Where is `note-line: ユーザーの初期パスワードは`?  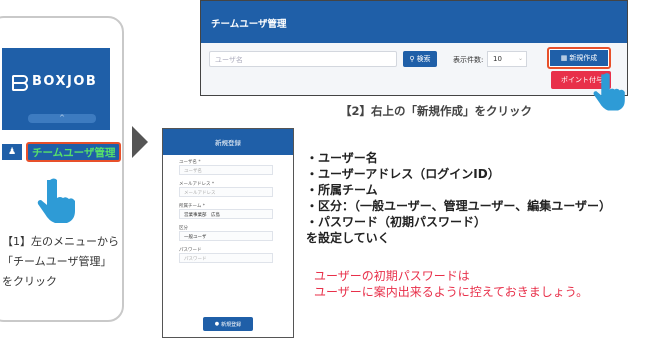
note-line: ユーザーの初期パスワードは is located at coordinates (392, 276).